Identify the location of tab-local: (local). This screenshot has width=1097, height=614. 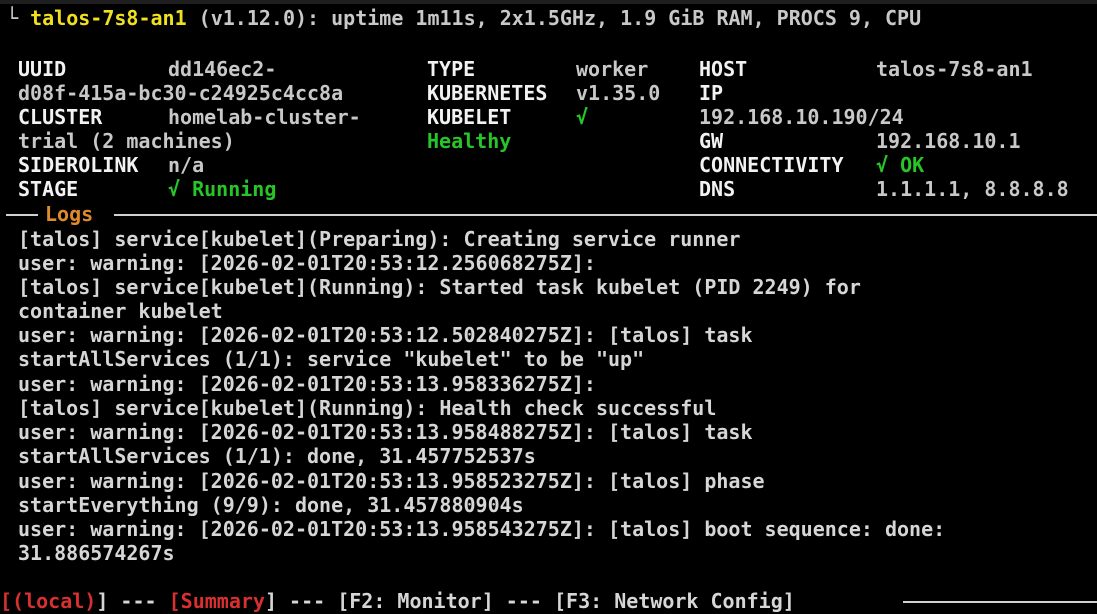
(54, 601).